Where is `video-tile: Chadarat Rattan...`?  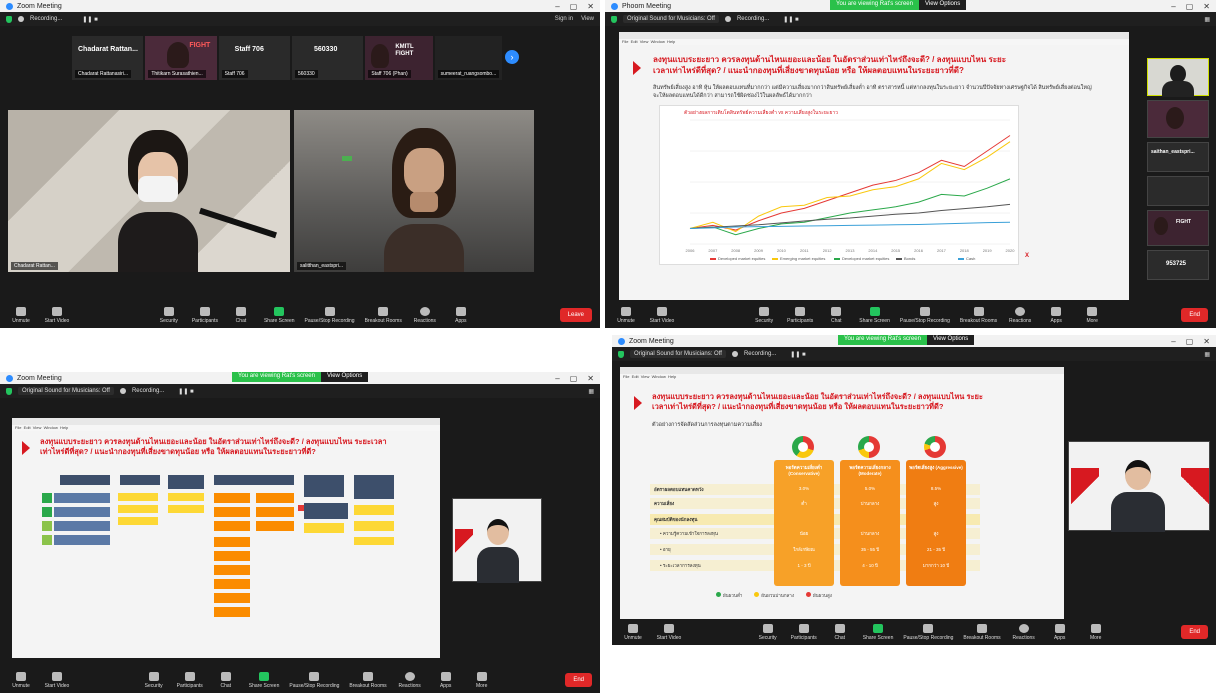
video-tile: Chadarat Rattan... is located at coordinates (149, 191).